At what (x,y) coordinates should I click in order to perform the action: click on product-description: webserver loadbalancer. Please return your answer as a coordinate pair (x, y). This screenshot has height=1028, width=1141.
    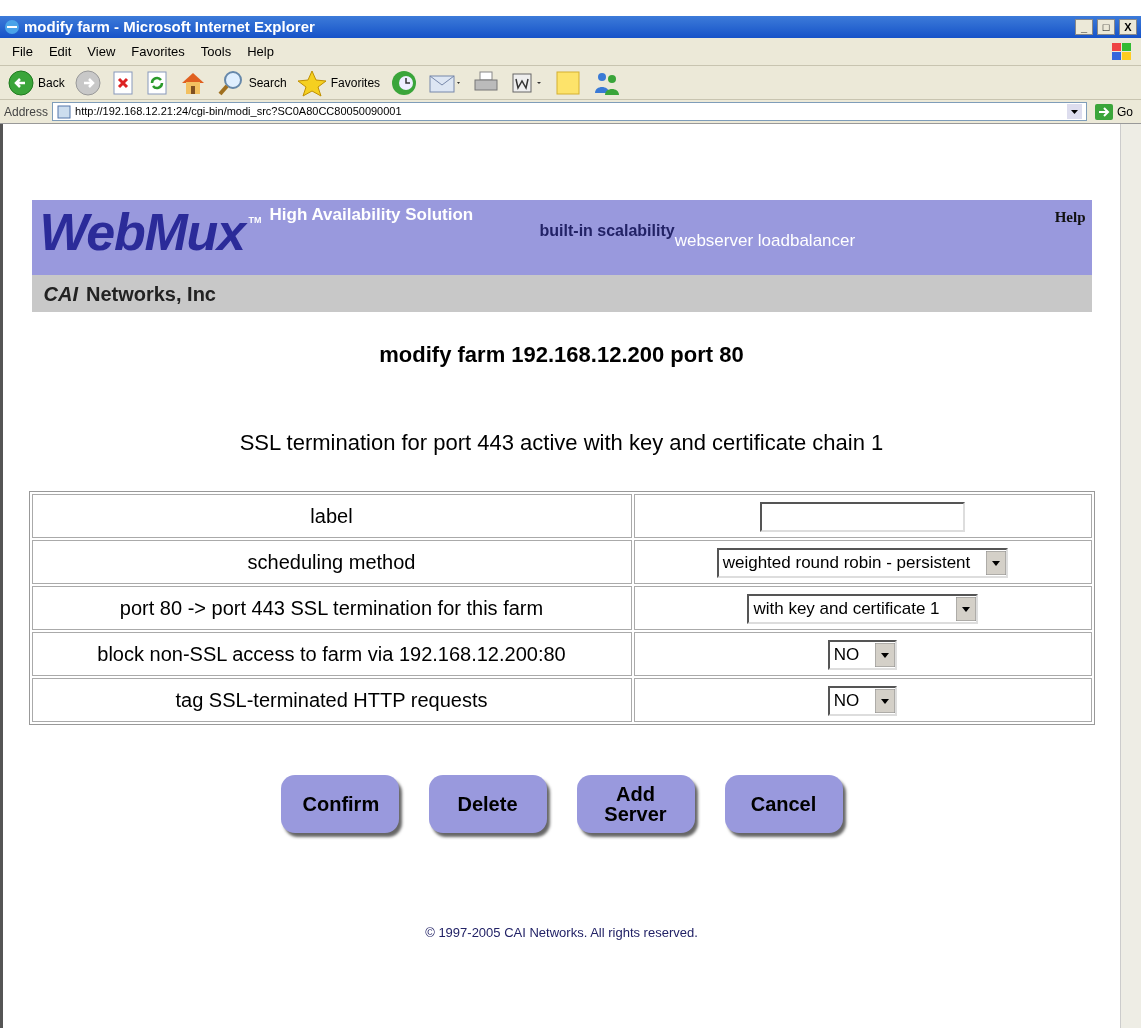
    Looking at the image, I should click on (765, 240).